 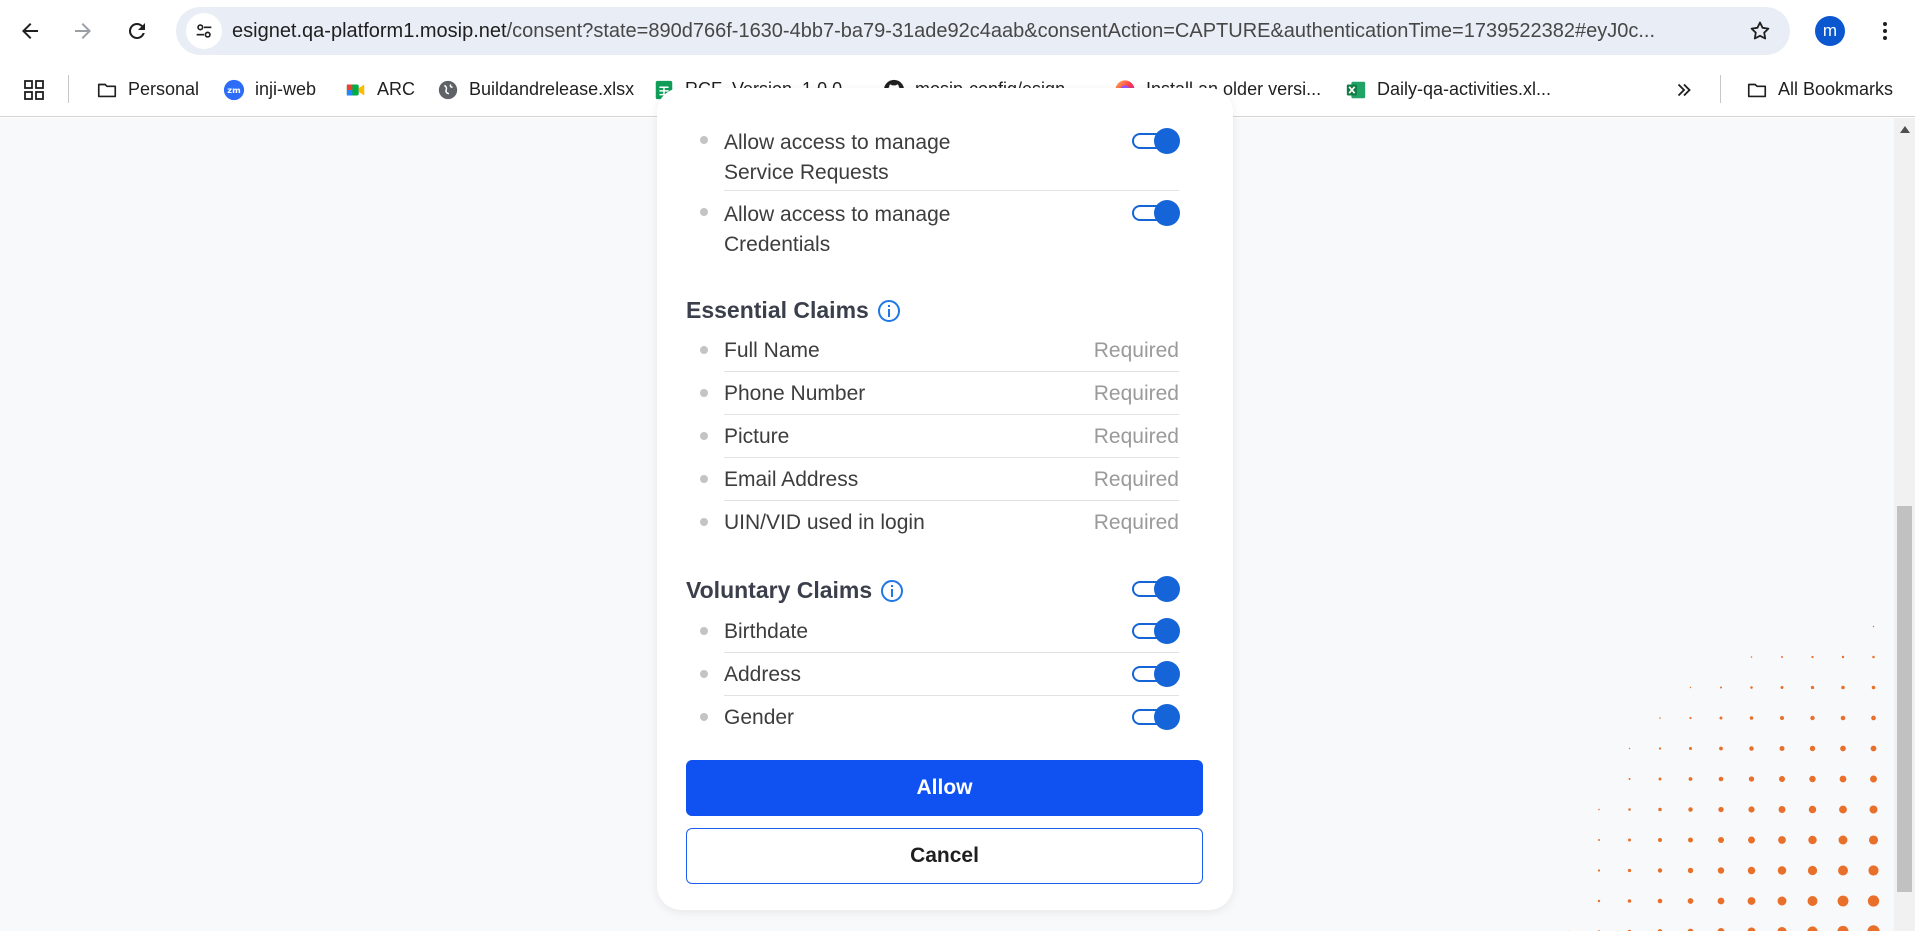 I want to click on bookmarks-overflow-button, so click(x=1684, y=89).